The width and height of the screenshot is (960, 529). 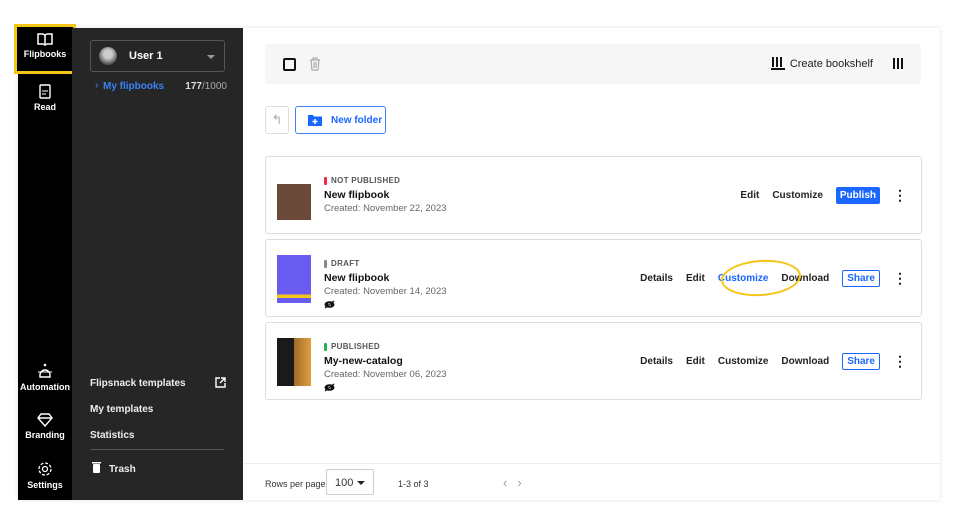 I want to click on count-used: 177, so click(x=193, y=86).